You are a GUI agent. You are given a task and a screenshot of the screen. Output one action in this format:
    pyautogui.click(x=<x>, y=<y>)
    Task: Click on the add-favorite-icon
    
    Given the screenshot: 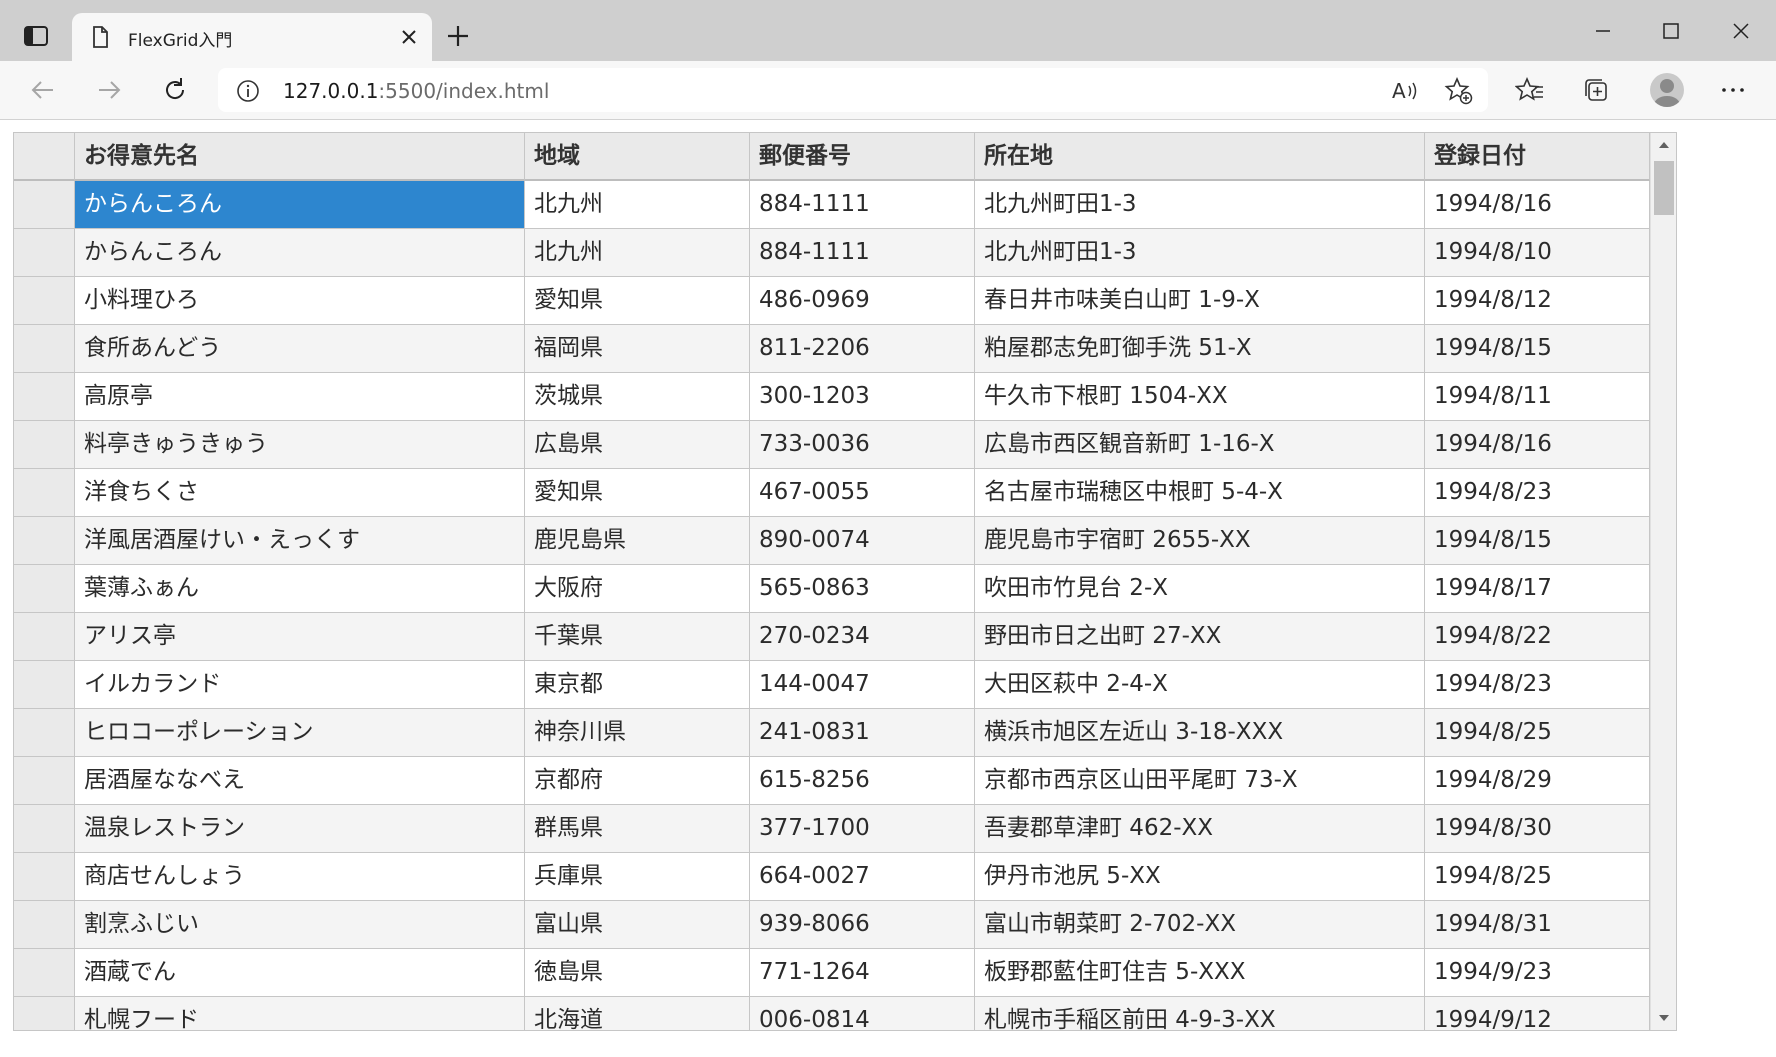 What is the action you would take?
    pyautogui.click(x=1459, y=91)
    